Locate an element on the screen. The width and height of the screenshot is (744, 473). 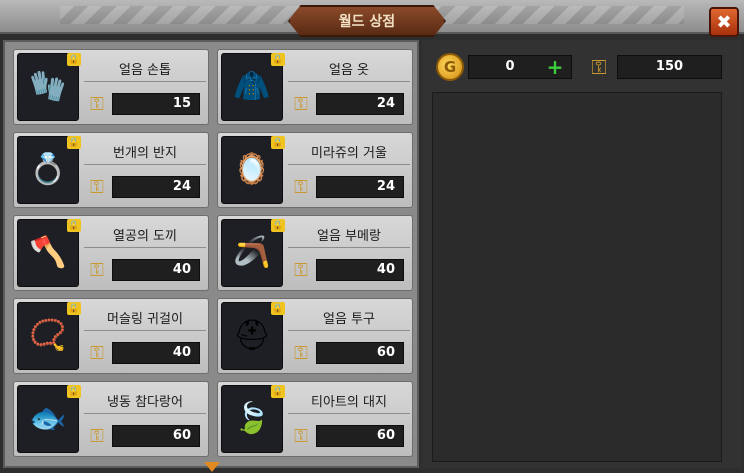
item-name: 냉동 참다랑어 is located at coordinates (145, 403).